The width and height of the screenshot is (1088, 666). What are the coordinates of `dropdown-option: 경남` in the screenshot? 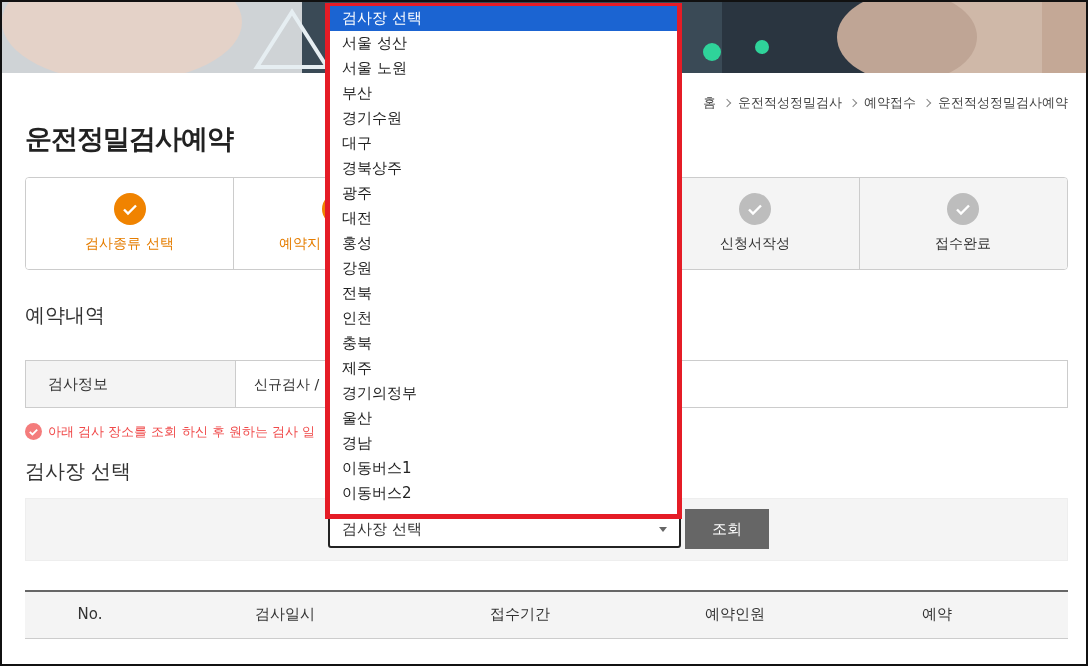 It's located at (503, 443).